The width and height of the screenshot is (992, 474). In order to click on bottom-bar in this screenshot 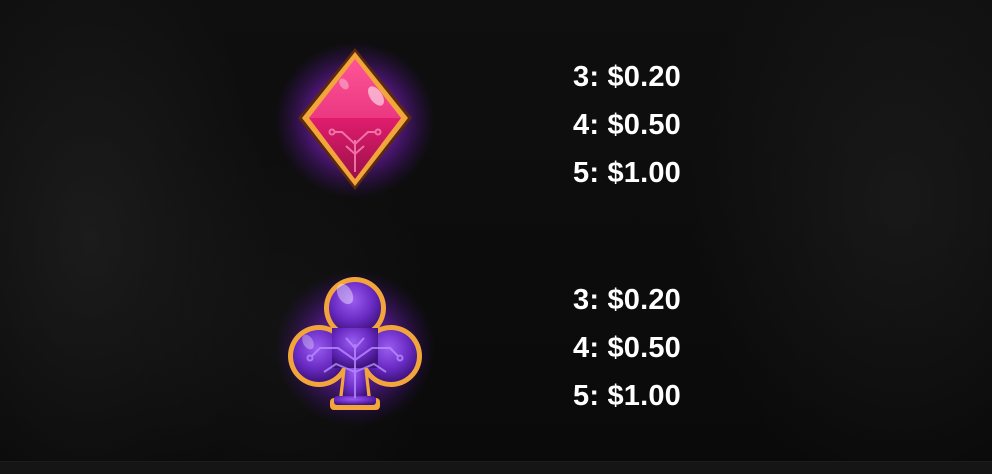, I will do `click(496, 467)`.